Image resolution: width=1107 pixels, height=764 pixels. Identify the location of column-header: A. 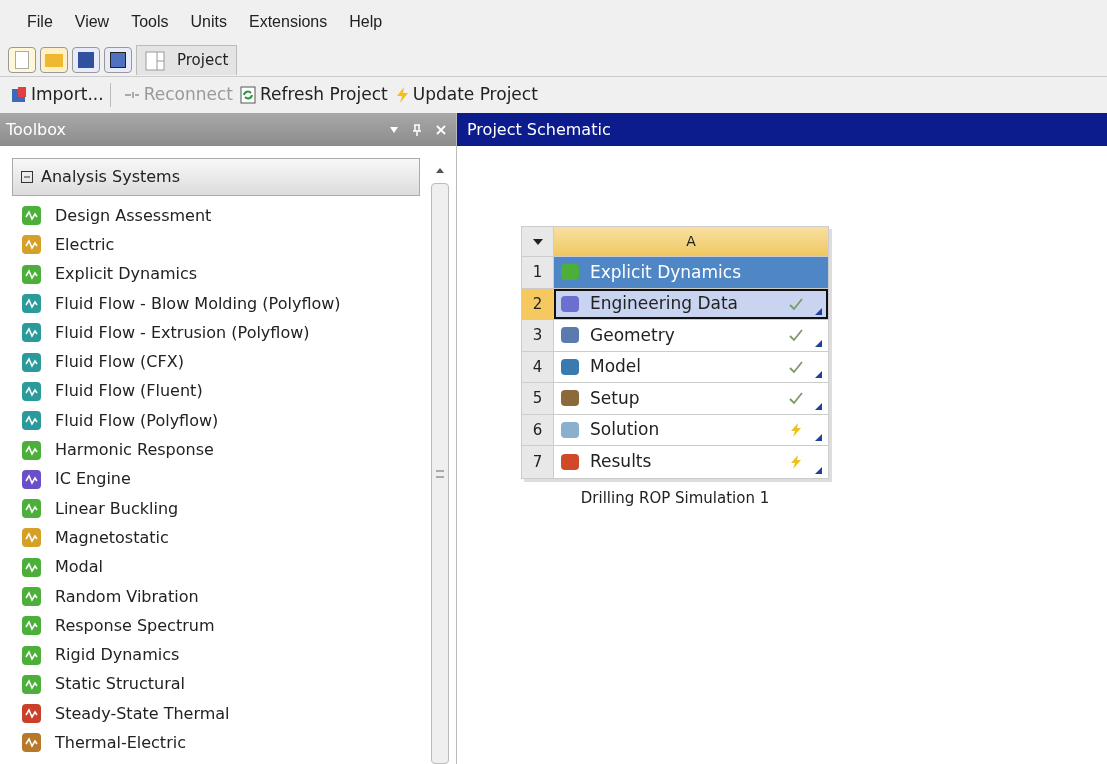
(691, 241).